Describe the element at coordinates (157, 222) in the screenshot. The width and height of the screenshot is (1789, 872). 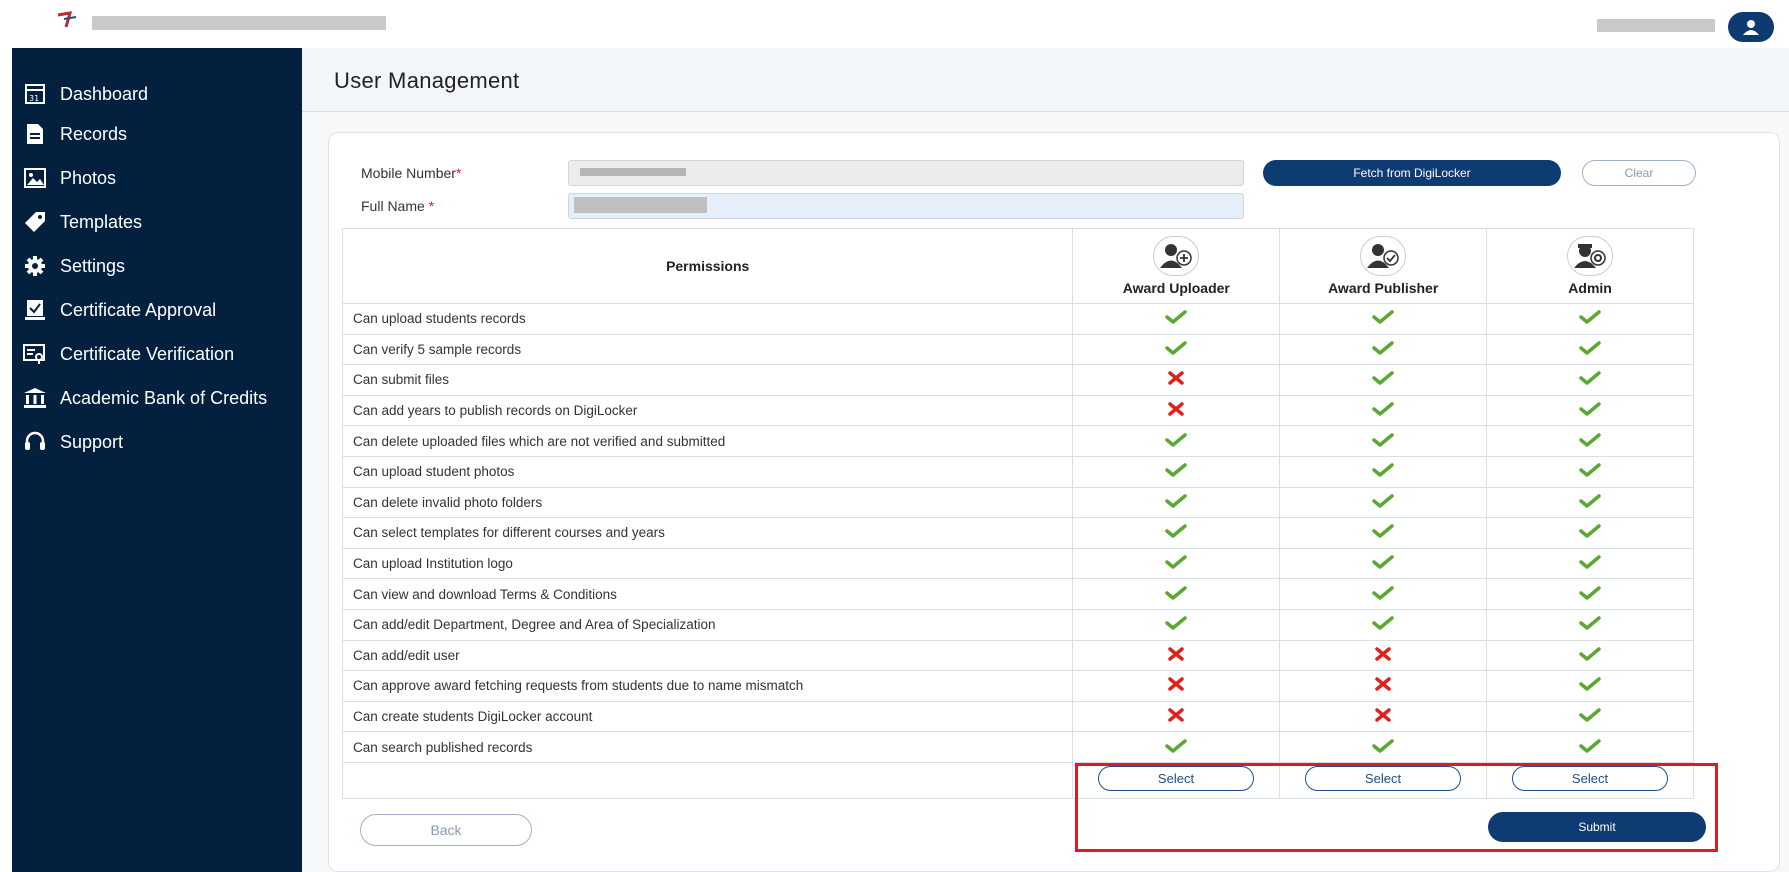
I see `sidebar-item-templates: Templates` at that location.